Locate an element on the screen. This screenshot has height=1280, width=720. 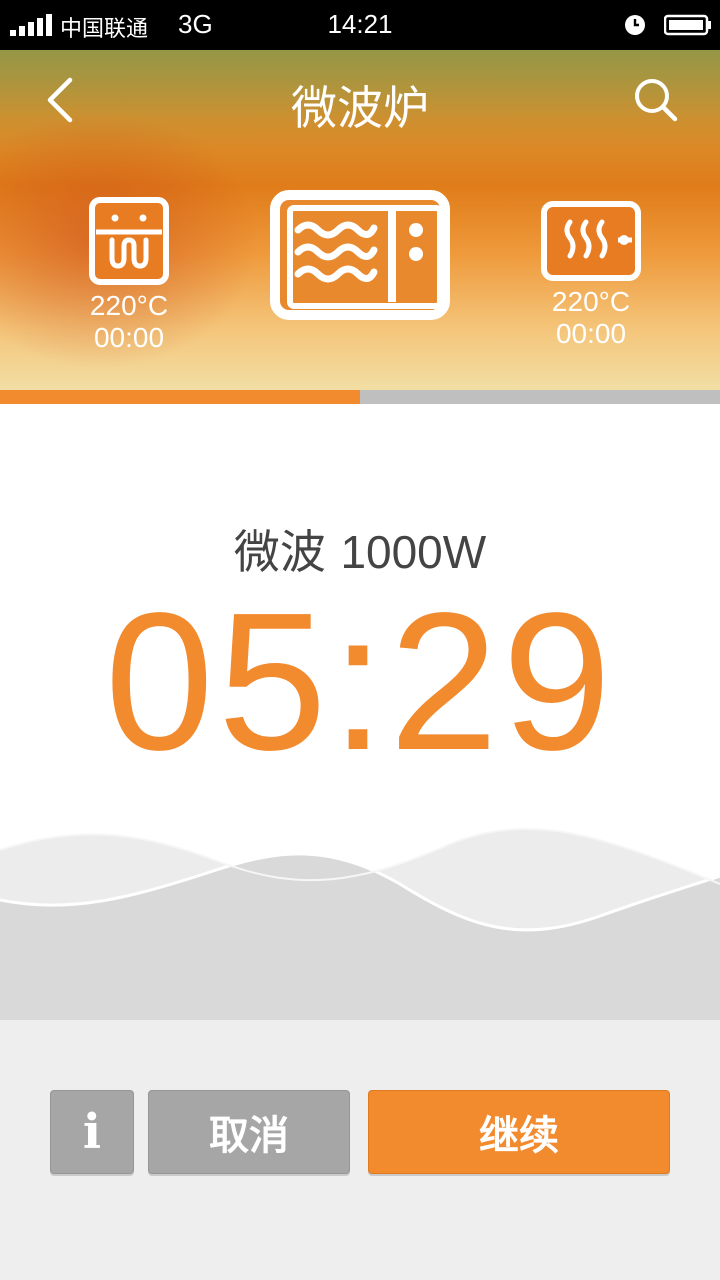
cooking-progress-bar is located at coordinates (360, 397).